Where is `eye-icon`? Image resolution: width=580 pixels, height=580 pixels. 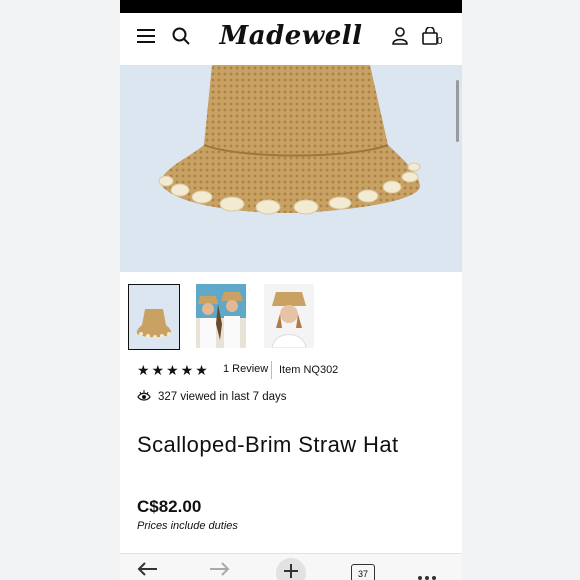 eye-icon is located at coordinates (144, 397).